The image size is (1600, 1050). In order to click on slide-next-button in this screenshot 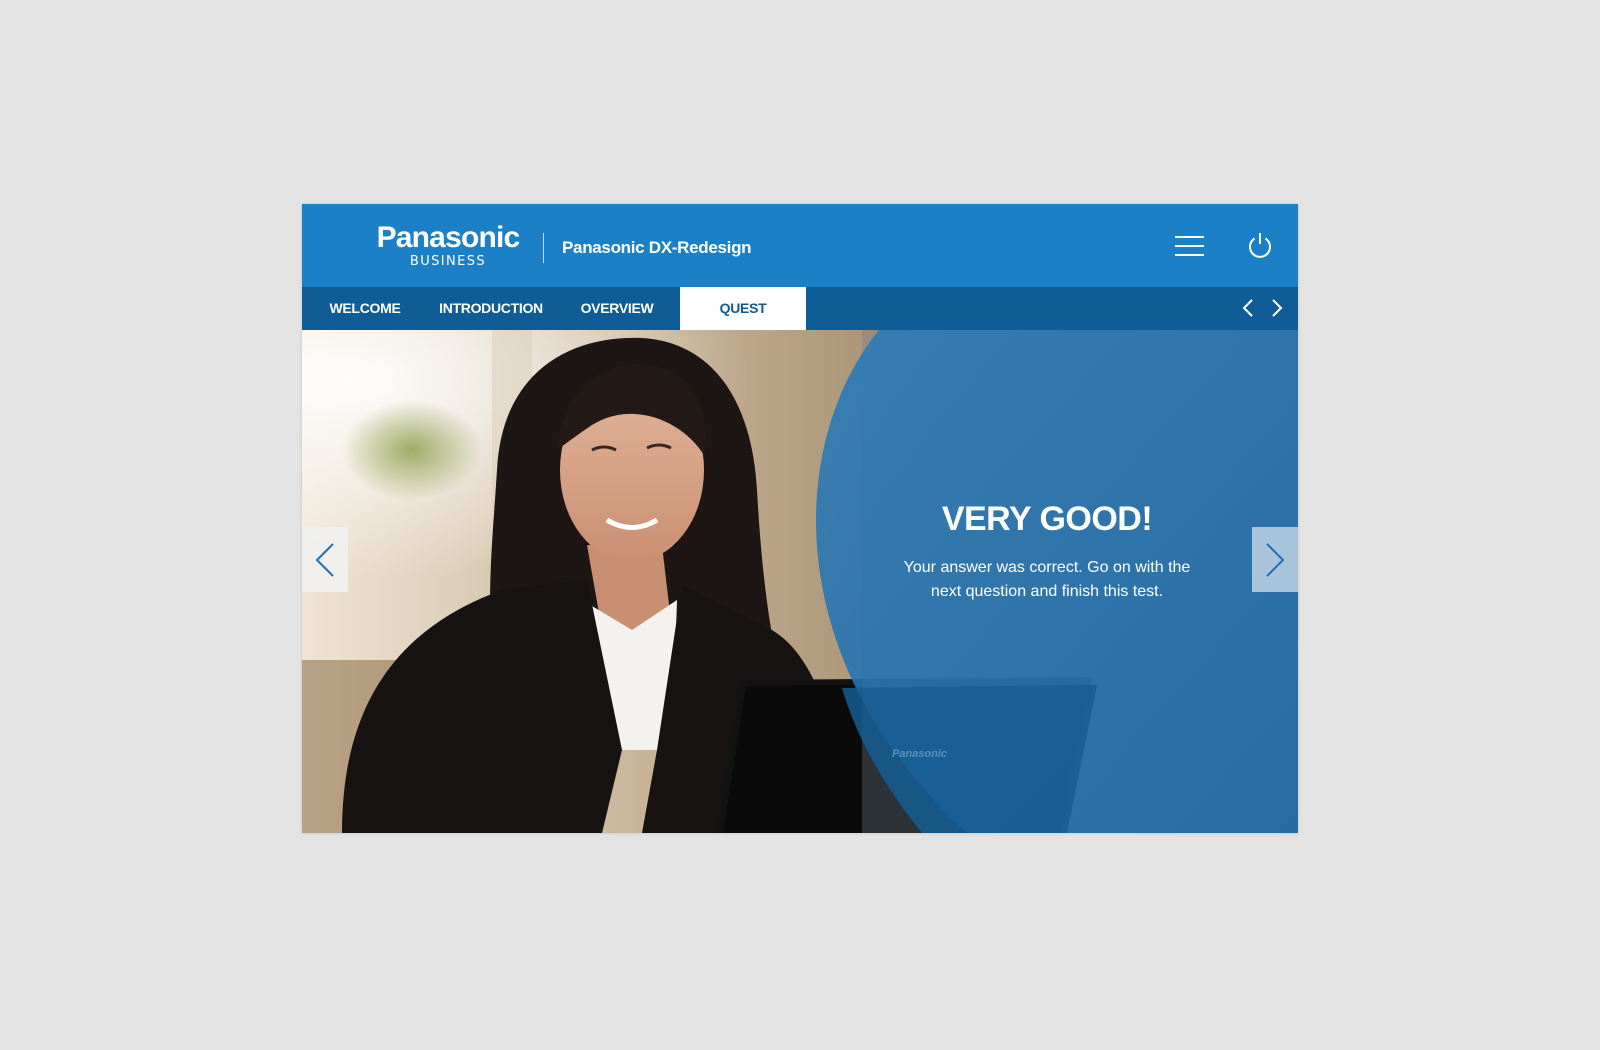, I will do `click(1275, 559)`.